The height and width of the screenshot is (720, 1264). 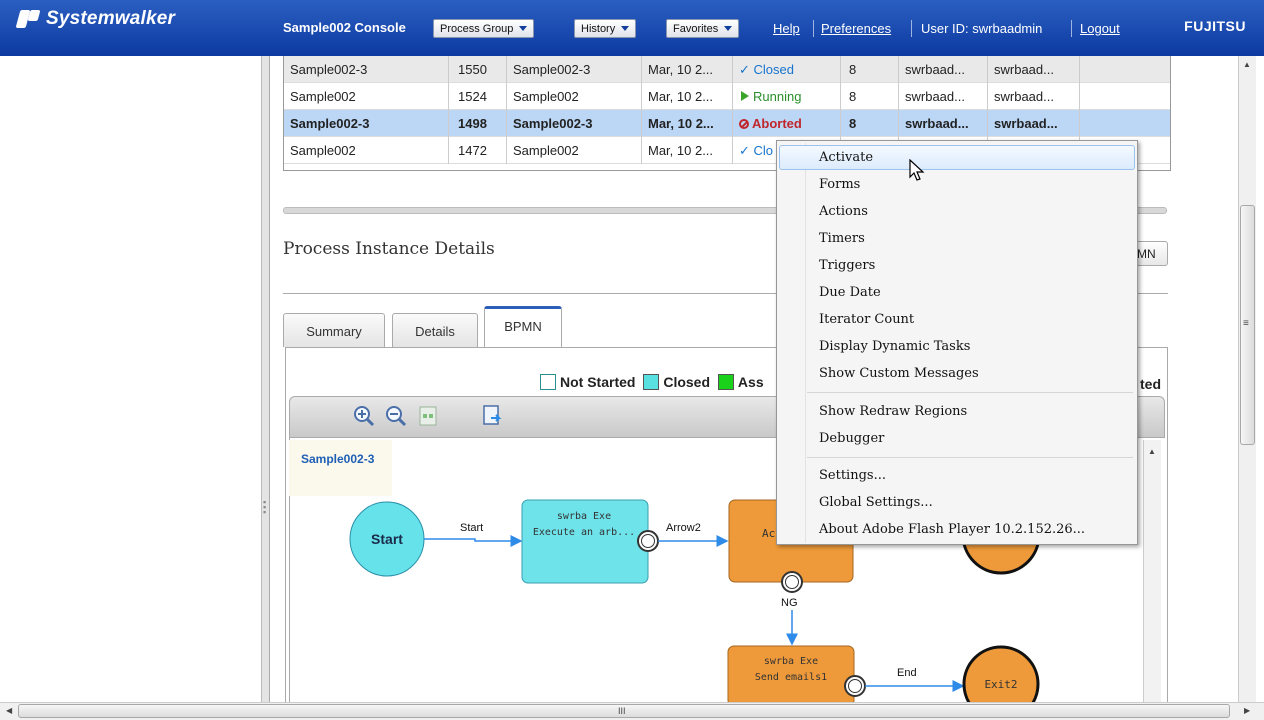 What do you see at coordinates (957, 292) in the screenshot?
I see `menu-item-due-date: Due Date` at bounding box center [957, 292].